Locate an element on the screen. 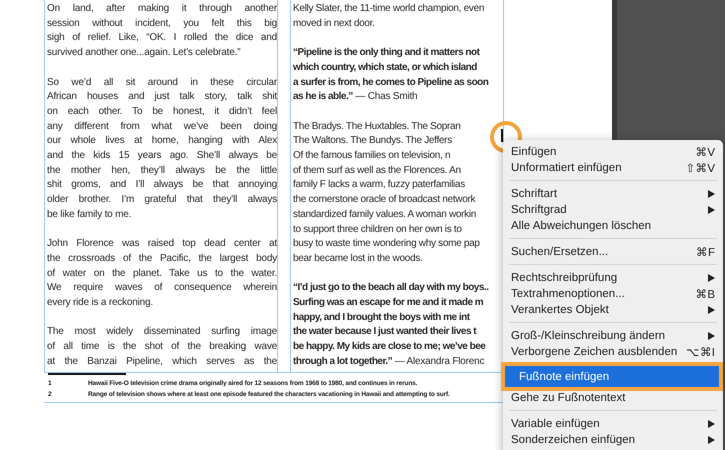  menu-item: Groß-/Kleinschreibung ändern is located at coordinates (613, 336).